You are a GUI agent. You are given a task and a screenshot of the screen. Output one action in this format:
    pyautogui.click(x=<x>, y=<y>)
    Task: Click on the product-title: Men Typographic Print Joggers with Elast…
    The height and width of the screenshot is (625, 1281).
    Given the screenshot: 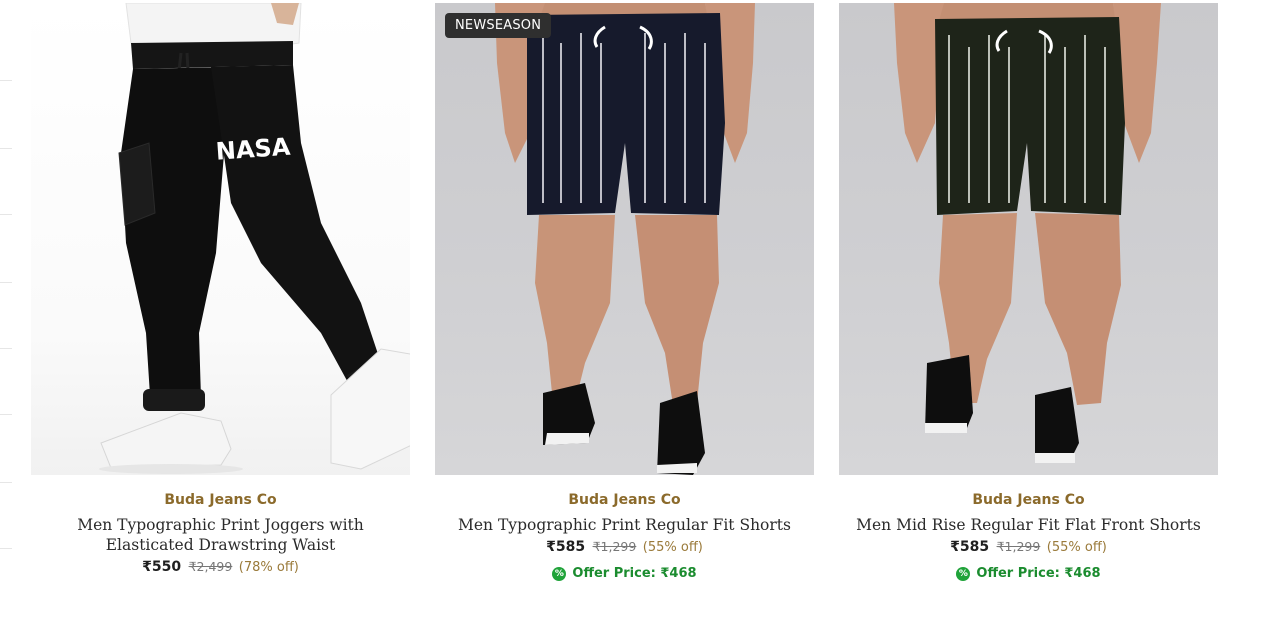 What is the action you would take?
    pyautogui.click(x=220, y=535)
    